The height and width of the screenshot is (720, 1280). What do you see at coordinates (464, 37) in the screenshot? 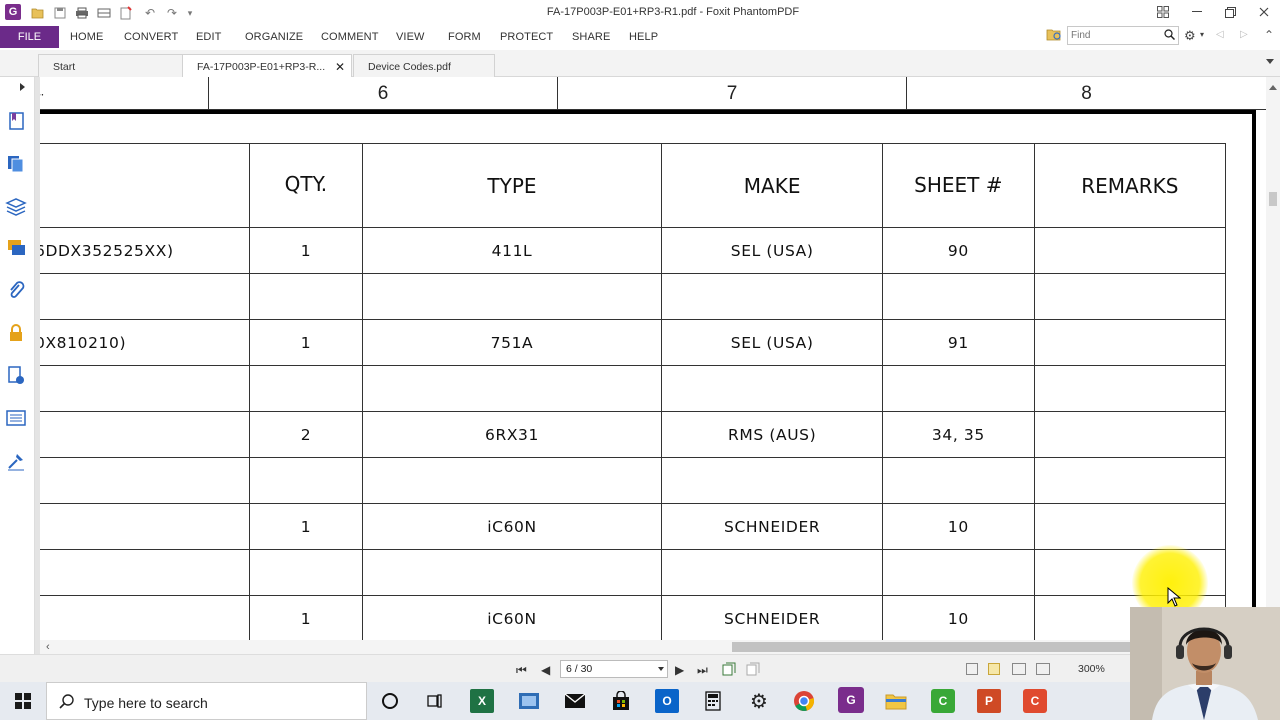
I see `menu-form: FORM` at bounding box center [464, 37].